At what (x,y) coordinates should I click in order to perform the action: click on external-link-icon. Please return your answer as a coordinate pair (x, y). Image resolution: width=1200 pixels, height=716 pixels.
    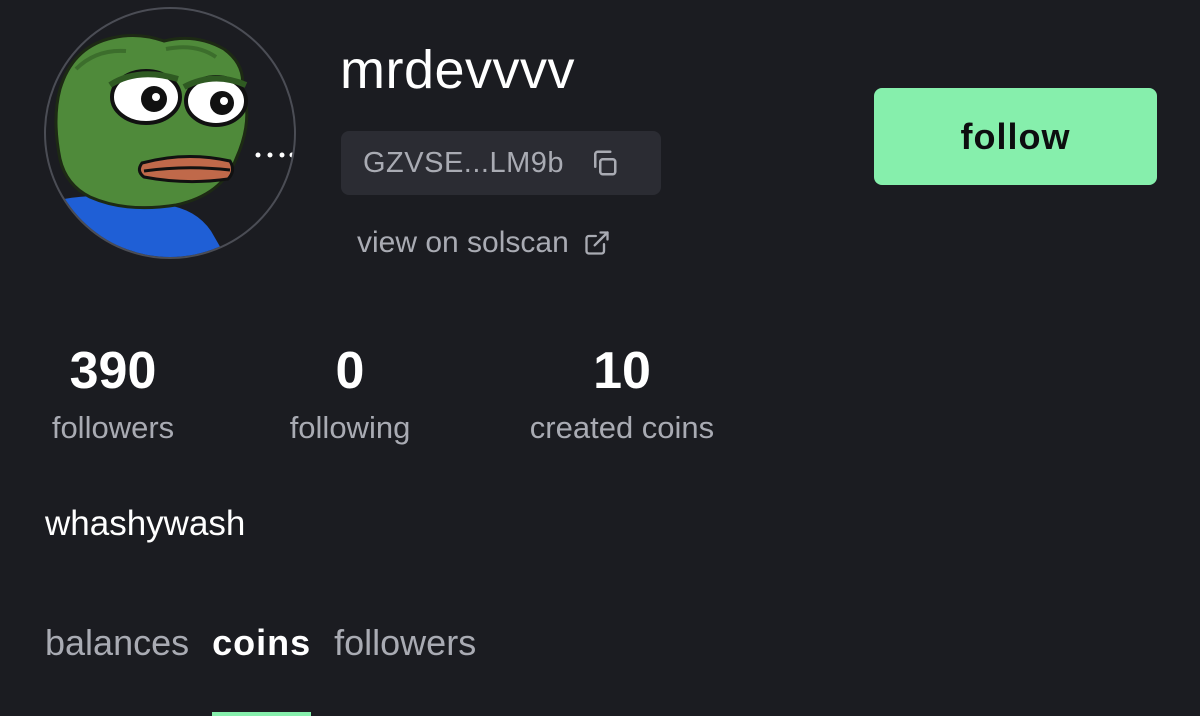
    Looking at the image, I should click on (598, 243).